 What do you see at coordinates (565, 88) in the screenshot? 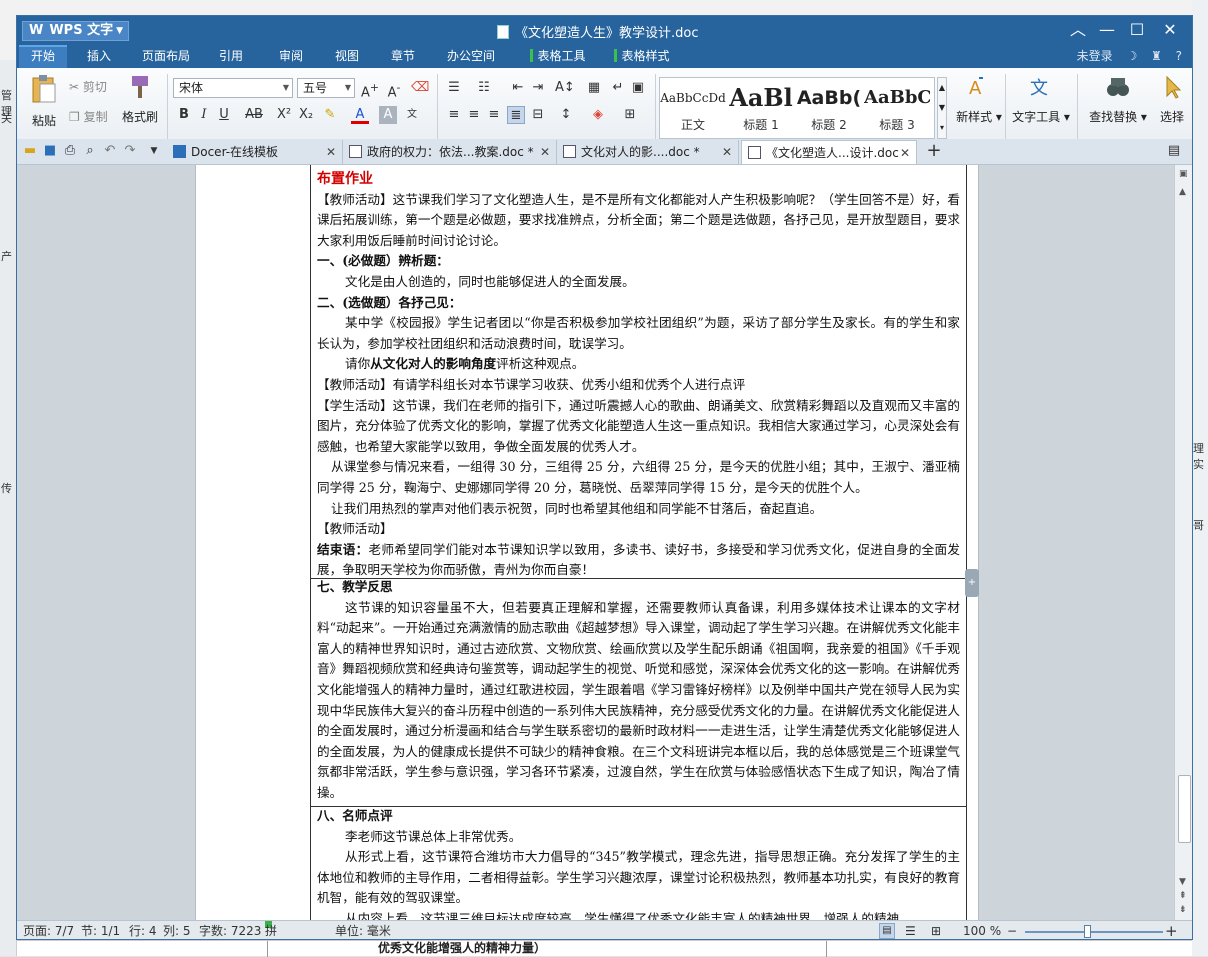
I see `text-direction-icon: A↕` at bounding box center [565, 88].